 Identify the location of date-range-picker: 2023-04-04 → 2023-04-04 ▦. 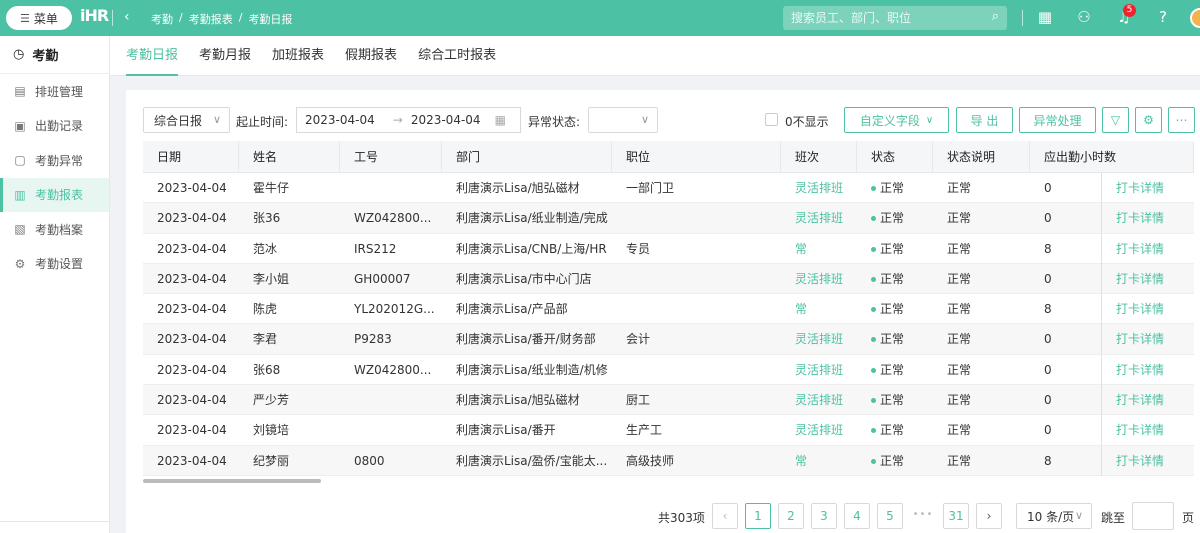
(408, 120).